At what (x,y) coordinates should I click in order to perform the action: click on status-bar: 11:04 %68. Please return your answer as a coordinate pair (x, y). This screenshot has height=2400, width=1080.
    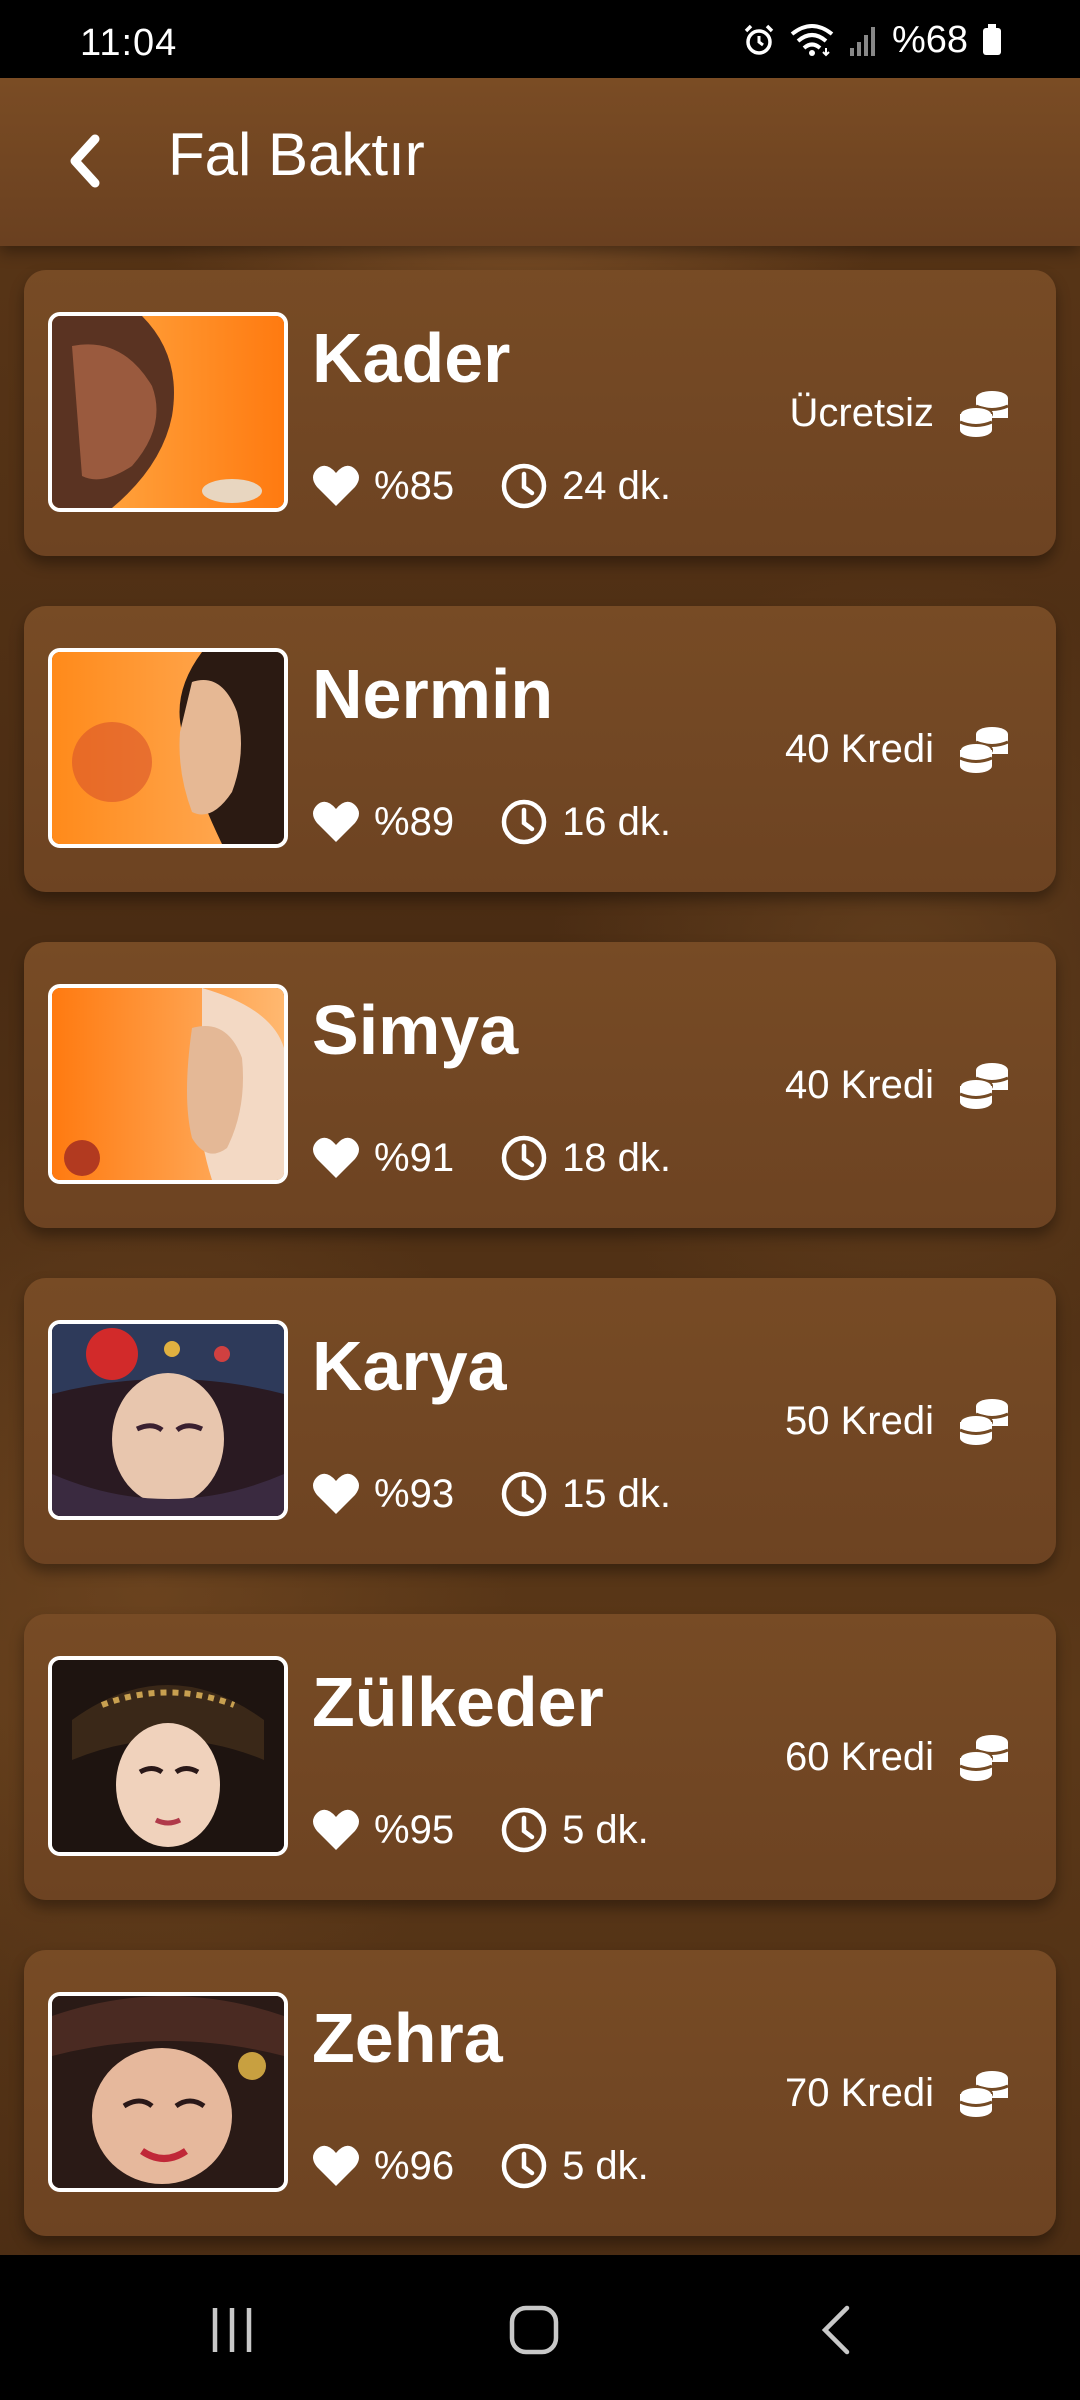
    Looking at the image, I should click on (540, 39).